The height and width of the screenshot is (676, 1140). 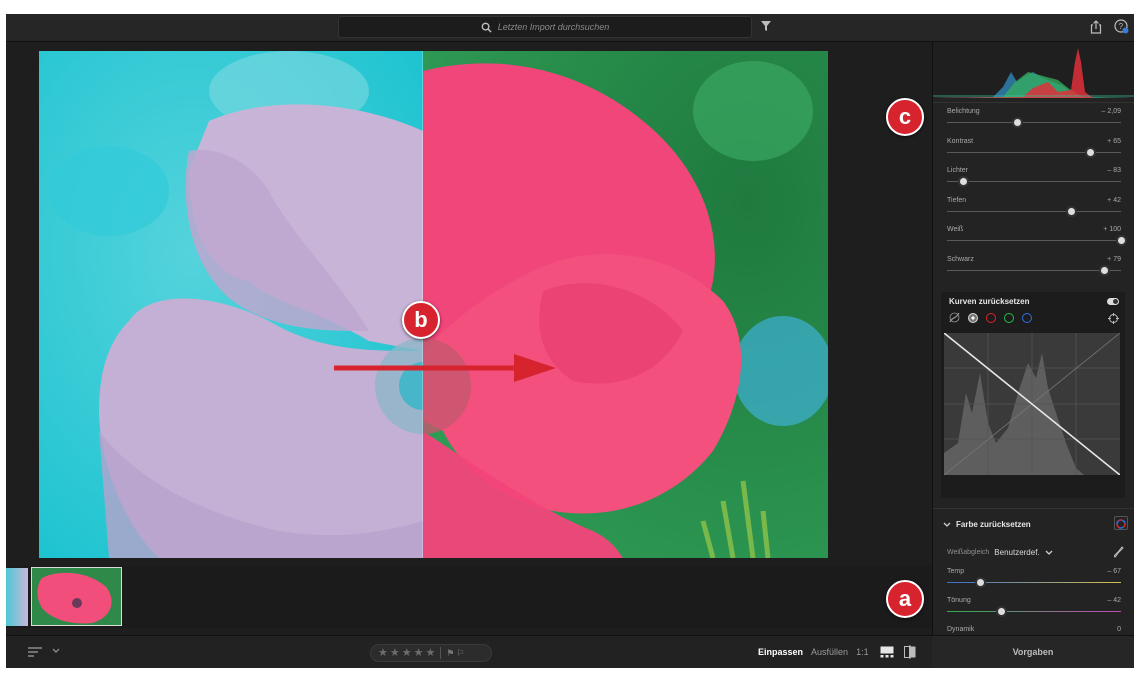 I want to click on star-3: ★, so click(x=407, y=653).